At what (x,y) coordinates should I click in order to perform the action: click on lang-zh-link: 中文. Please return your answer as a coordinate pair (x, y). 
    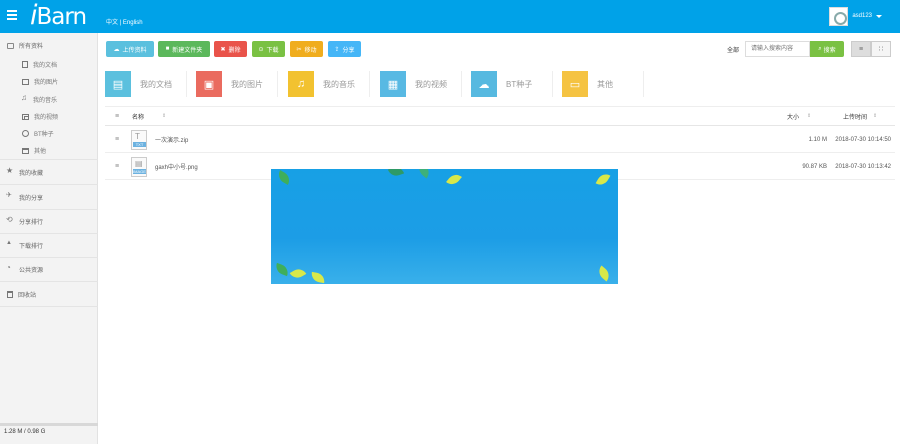
    Looking at the image, I should click on (112, 23).